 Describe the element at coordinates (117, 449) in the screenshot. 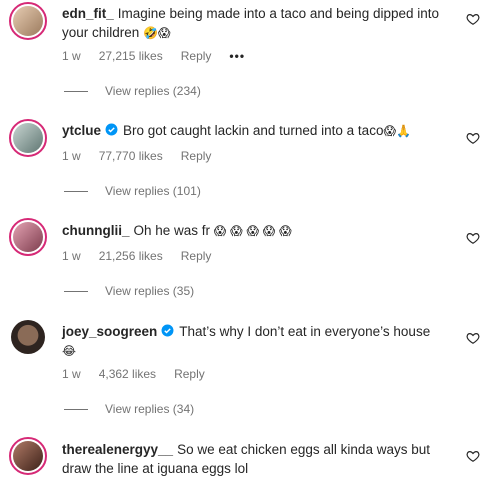

I see `comment-username: therealenergyy__` at that location.